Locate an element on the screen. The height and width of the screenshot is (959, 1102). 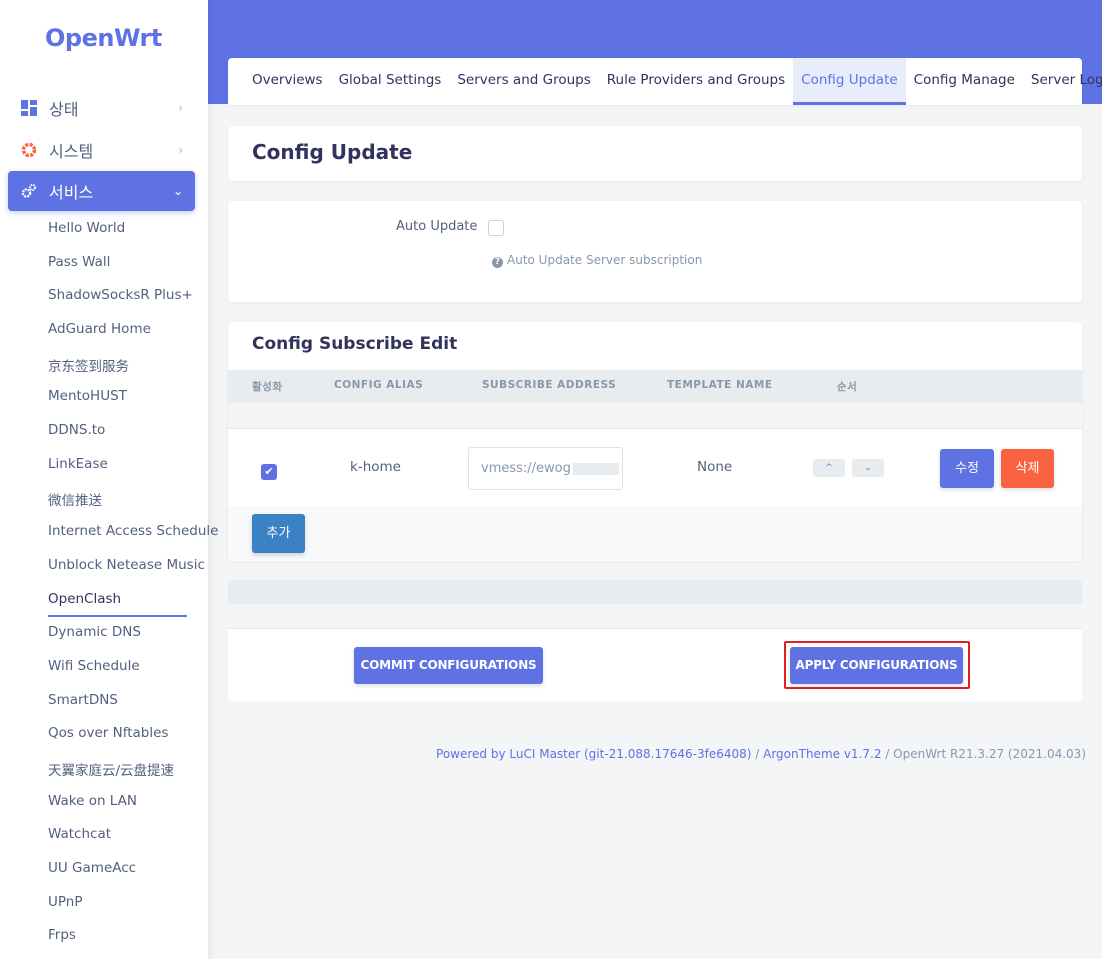
delete-button: 삭제 is located at coordinates (1027, 468).